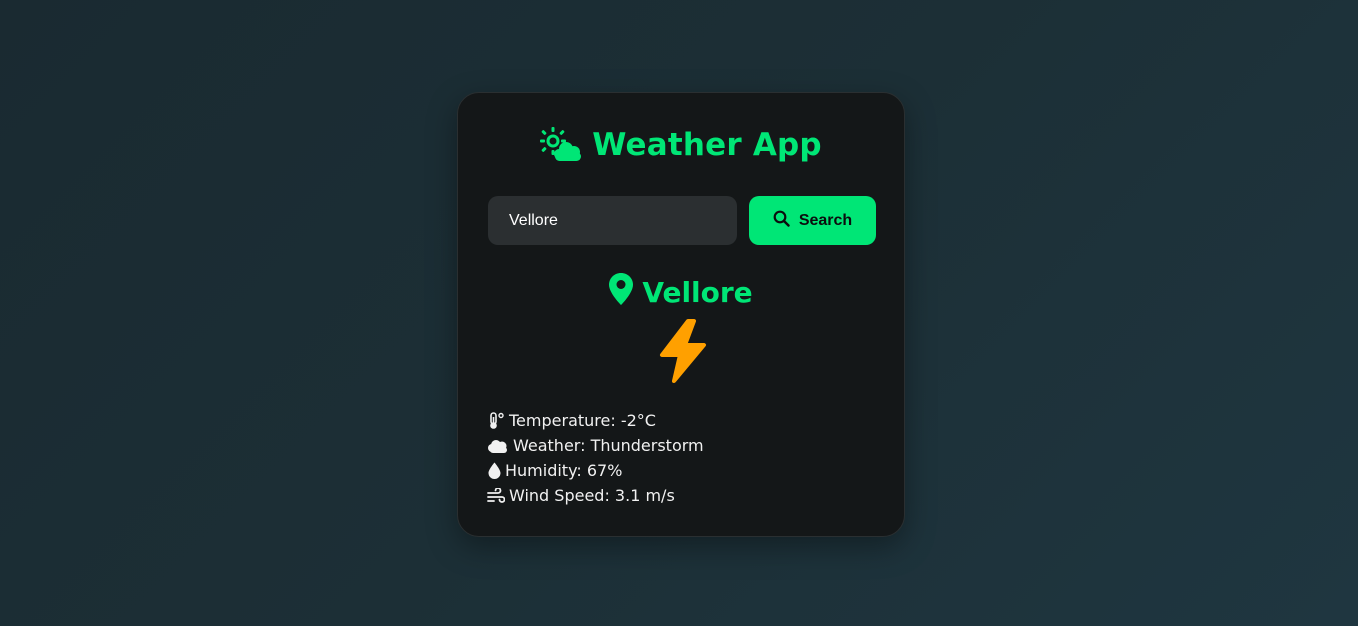  I want to click on map-pin-icon, so click(621, 292).